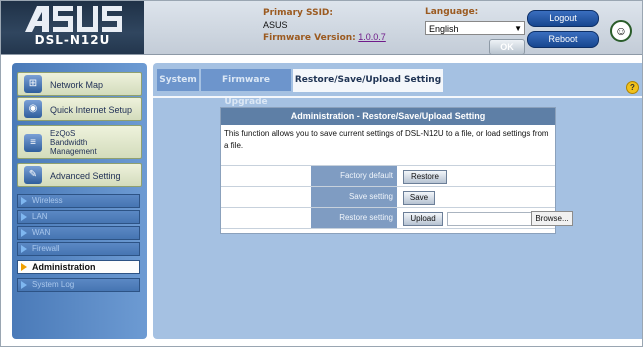 This screenshot has height=347, width=643. I want to click on tab-underline, so click(397, 97).